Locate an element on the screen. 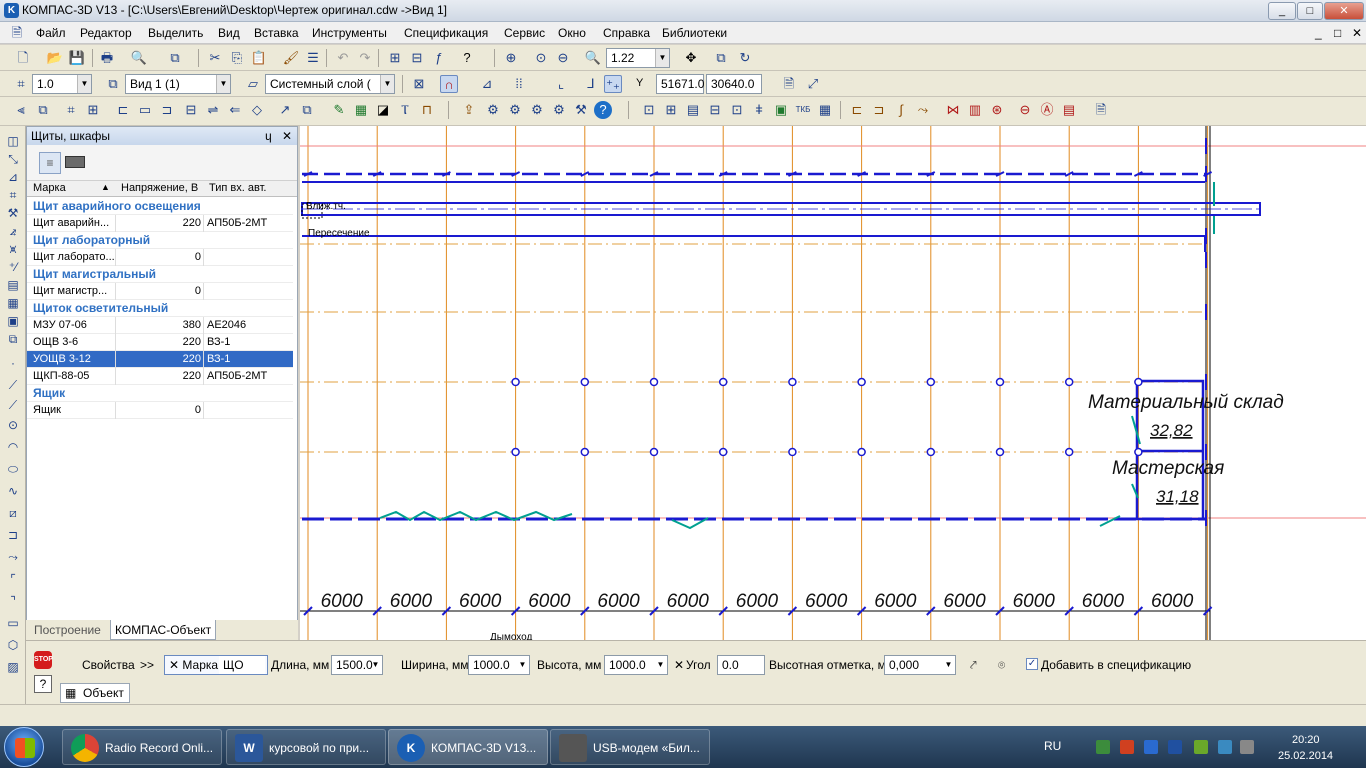 The image size is (1366, 768). tool-icon: ⫷ is located at coordinates (21, 110).